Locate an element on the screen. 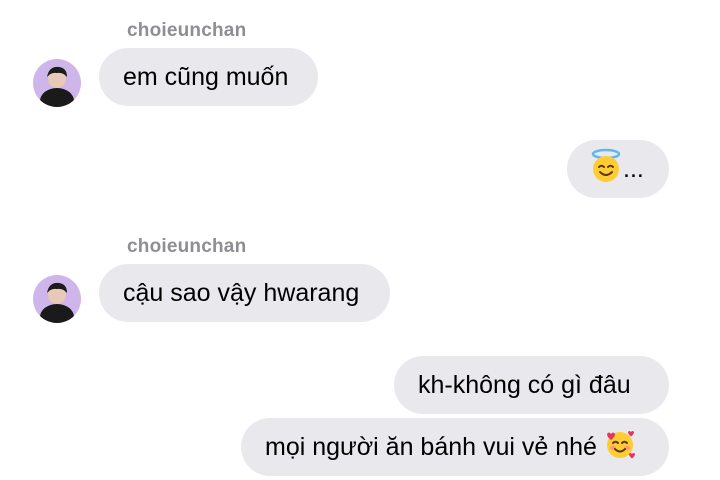 Image resolution: width=720 pixels, height=480 pixels. message-text: cậu sao vậy hwarang is located at coordinates (241, 292).